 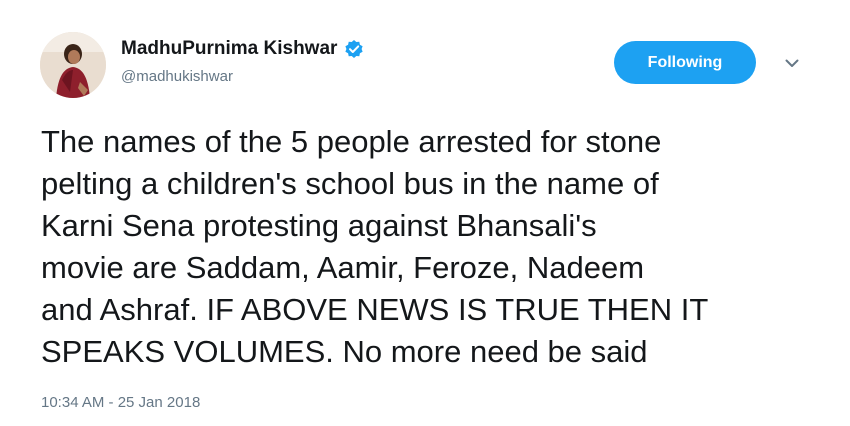 What do you see at coordinates (354, 49) in the screenshot?
I see `verified-badge-icon` at bounding box center [354, 49].